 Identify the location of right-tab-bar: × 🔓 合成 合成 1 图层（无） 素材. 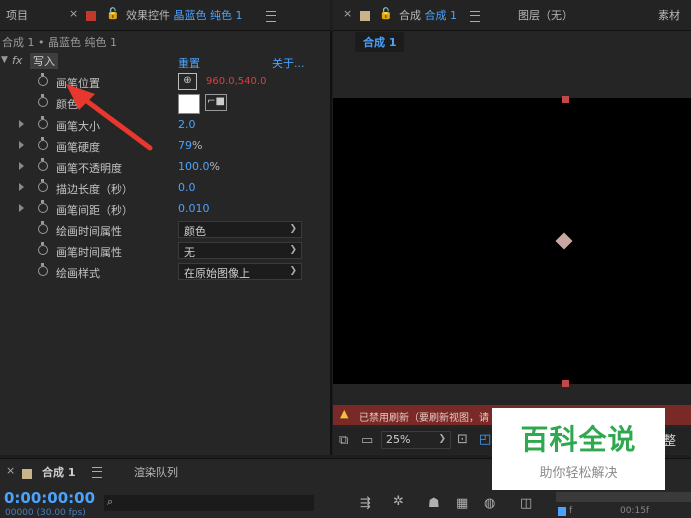
(512, 15).